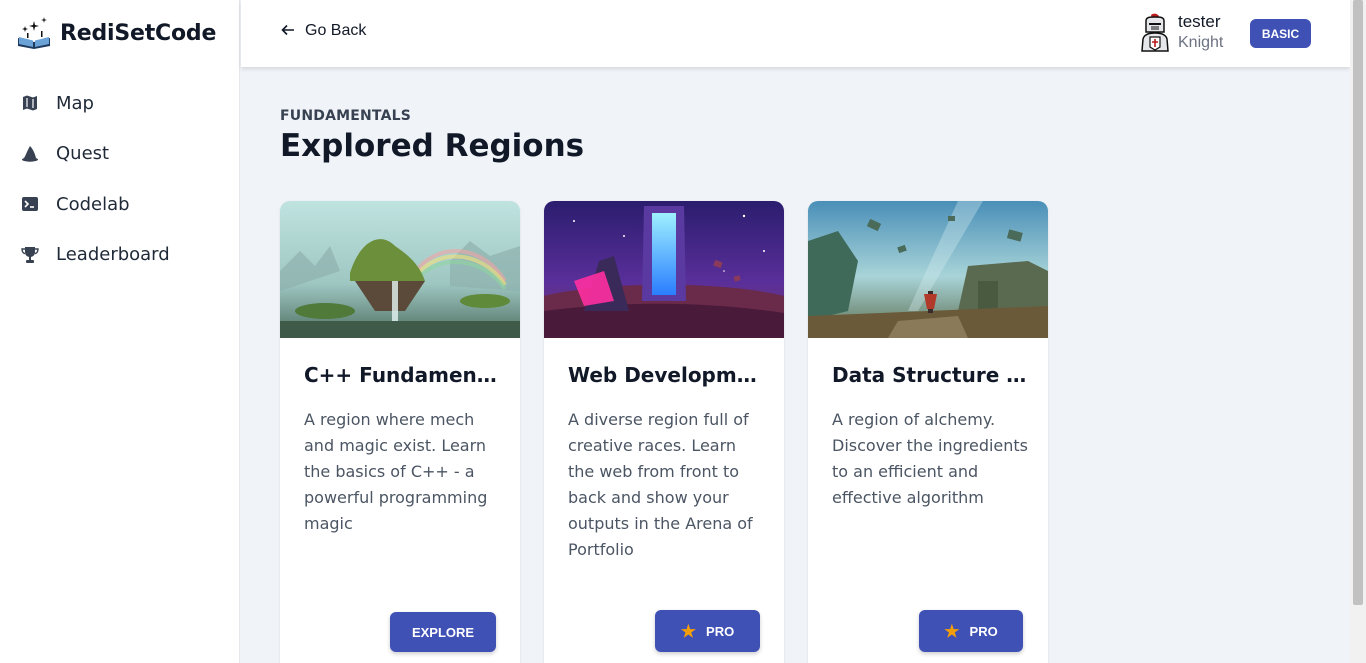 Image resolution: width=1366 pixels, height=663 pixels. I want to click on page-scrollbar, so click(1358, 331).